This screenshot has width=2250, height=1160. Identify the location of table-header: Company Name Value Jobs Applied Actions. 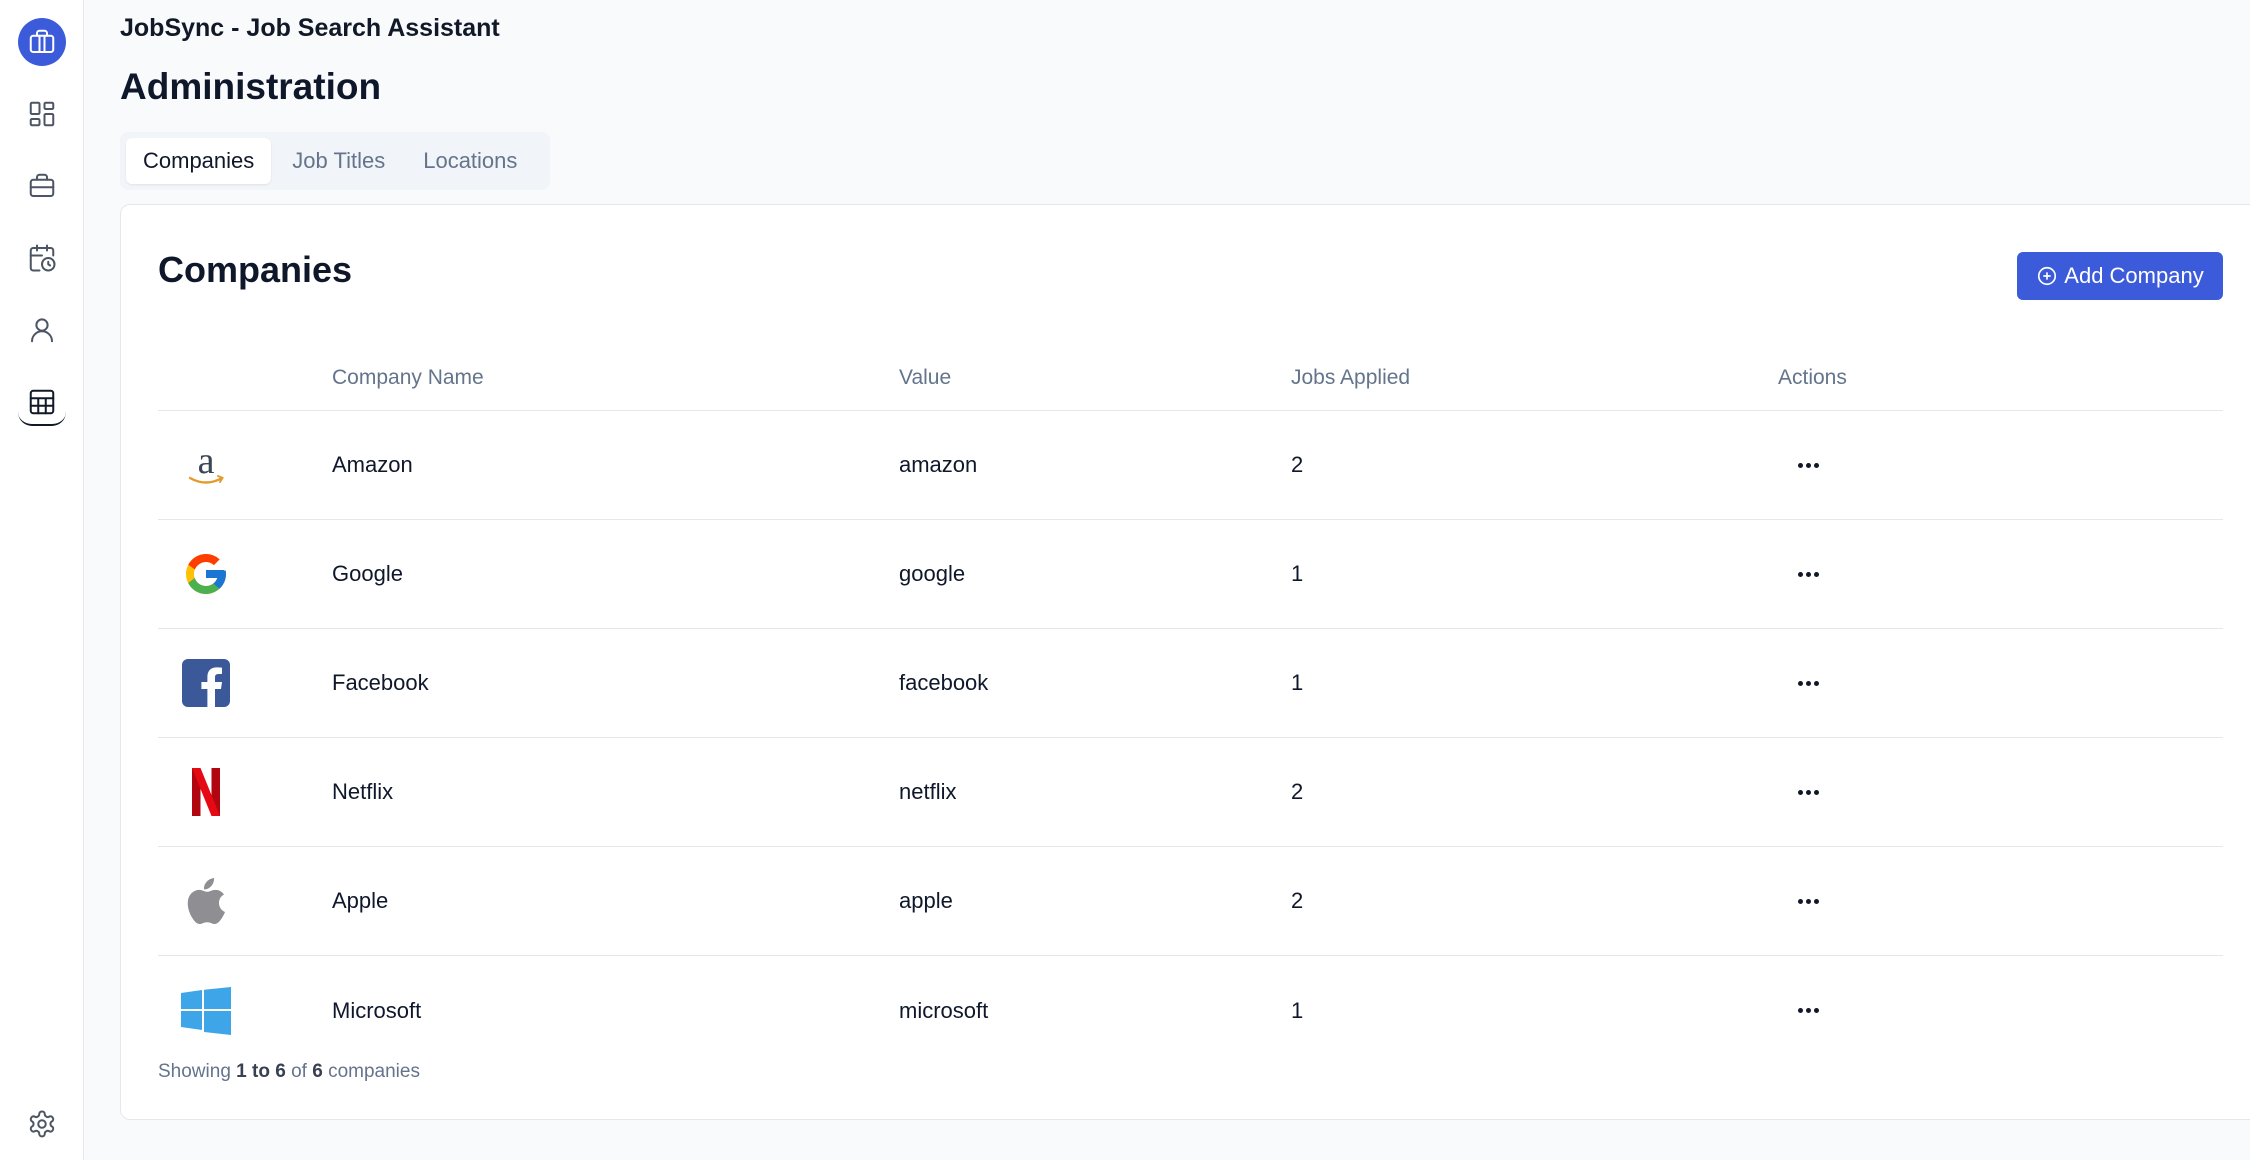
(1190, 378).